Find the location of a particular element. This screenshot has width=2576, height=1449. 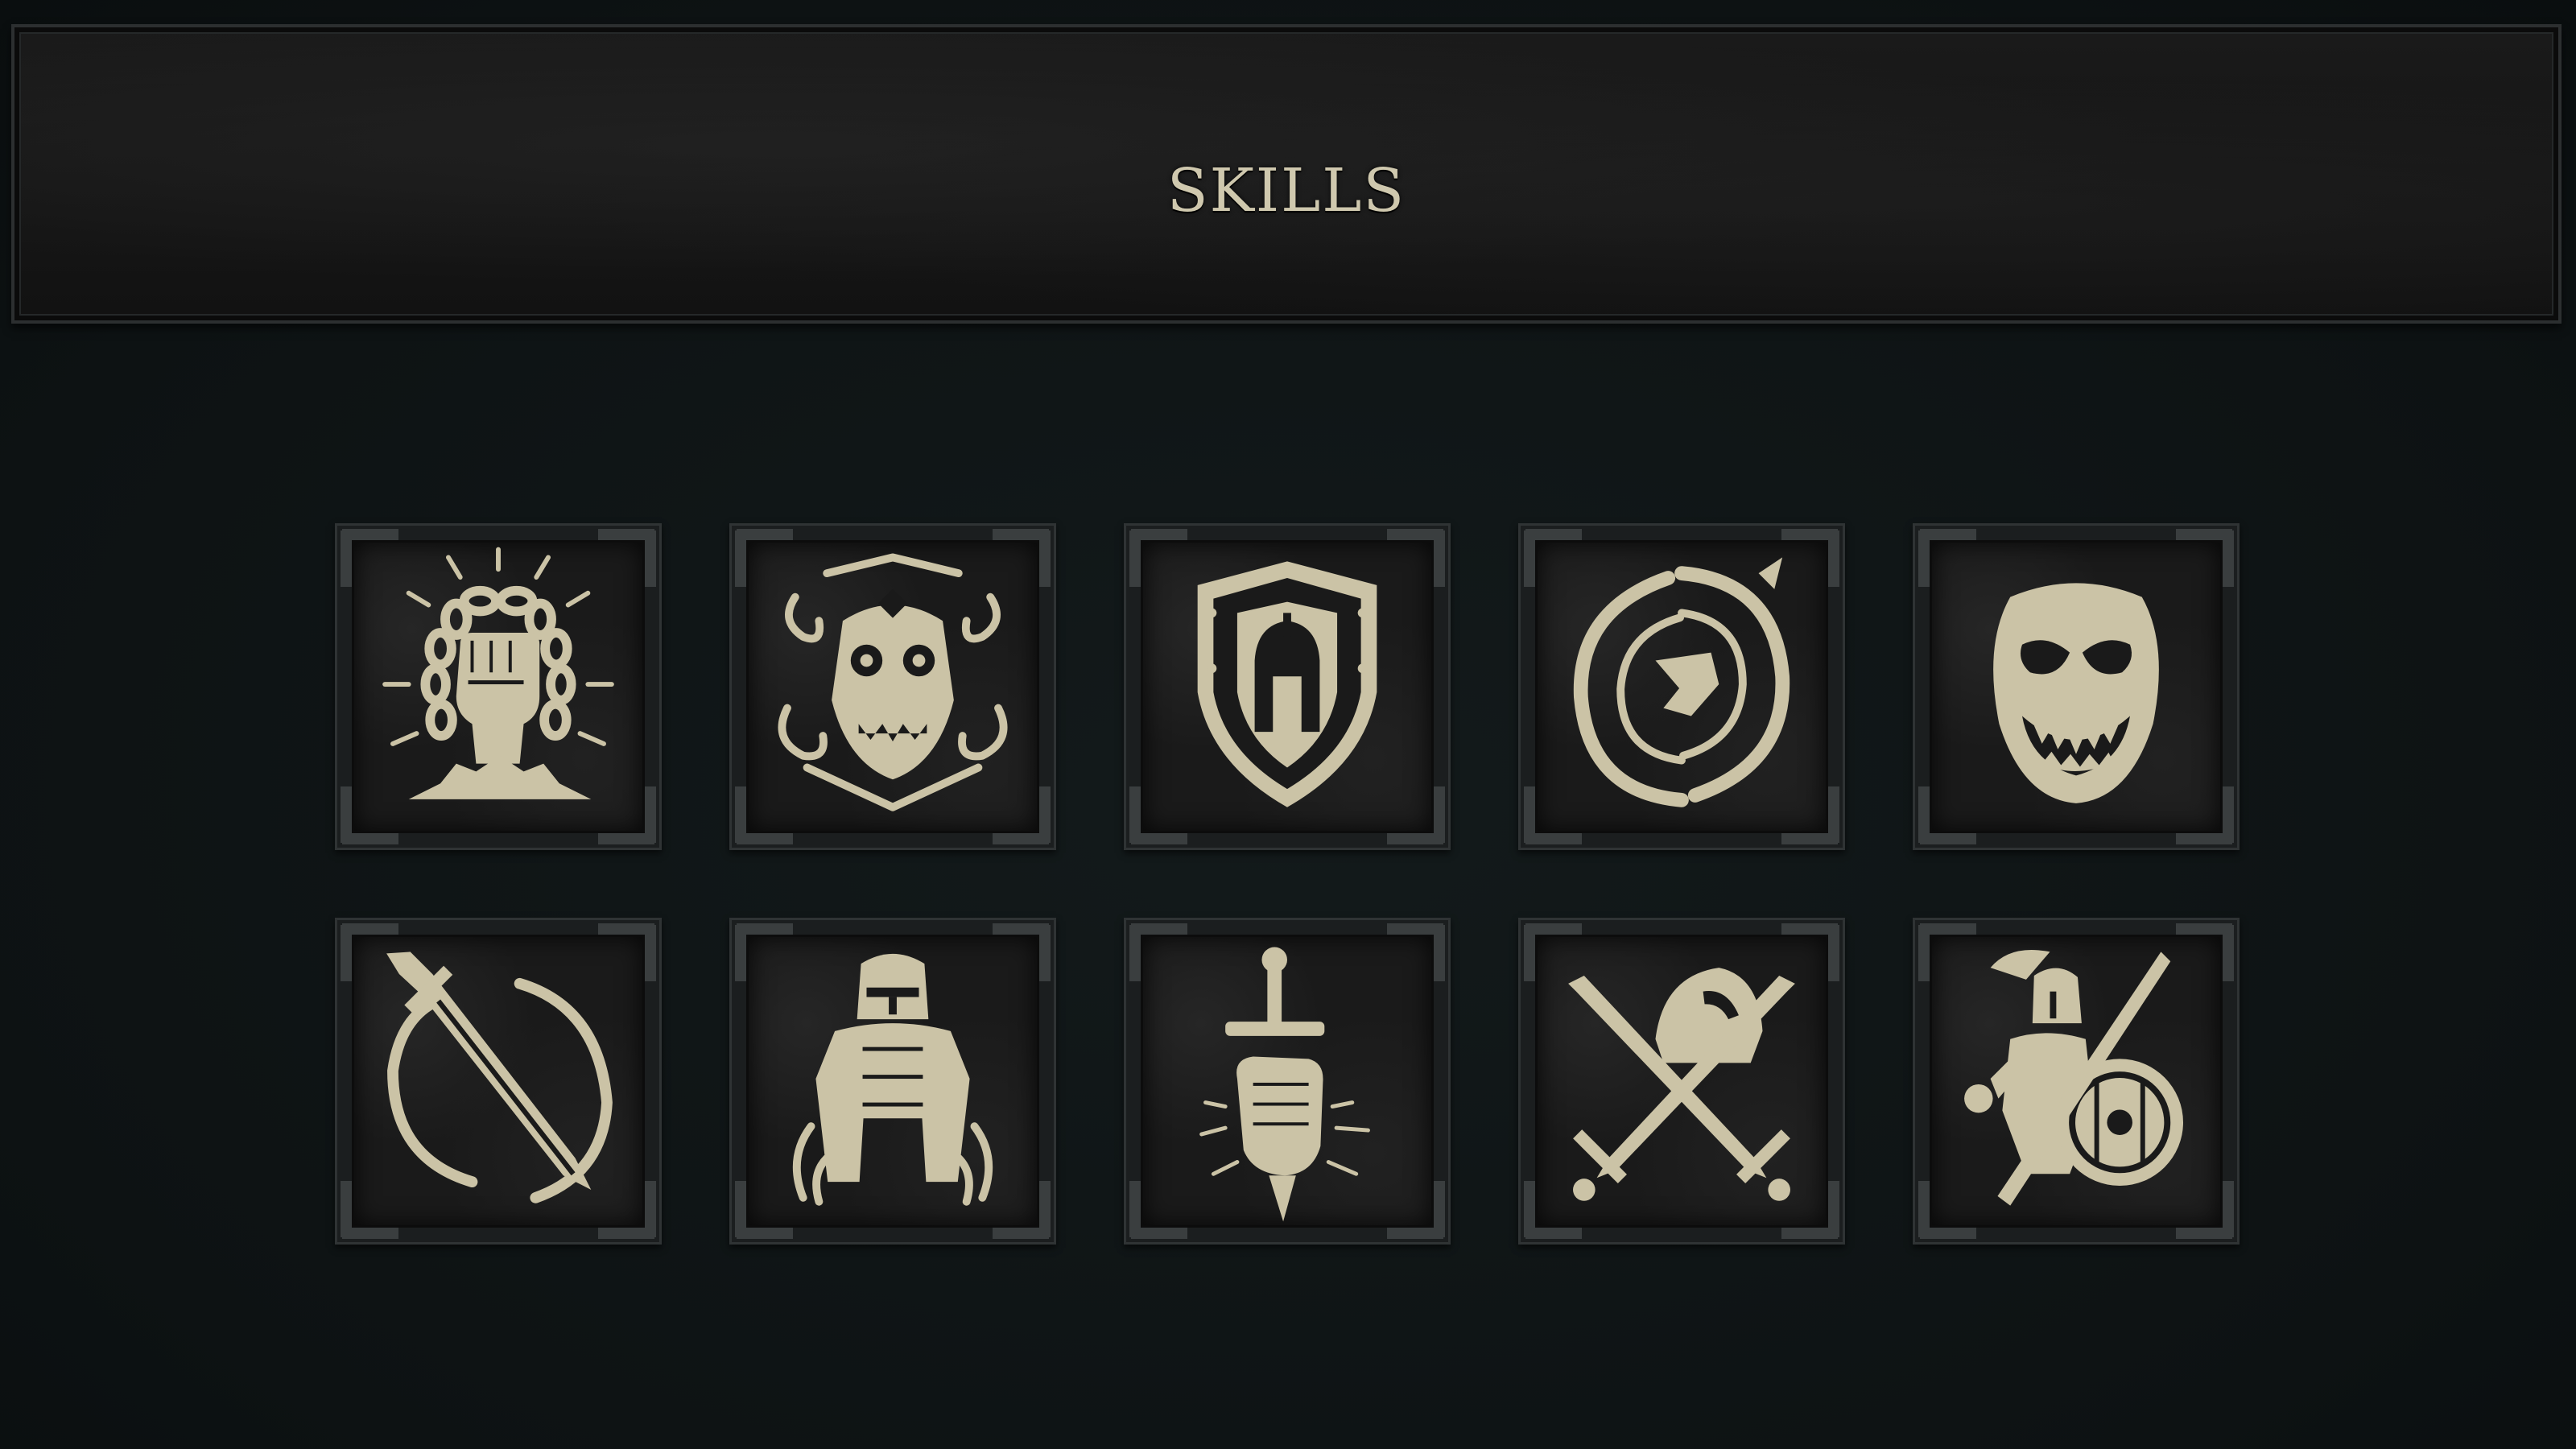

armored-knight-icon is located at coordinates (892, 1079).